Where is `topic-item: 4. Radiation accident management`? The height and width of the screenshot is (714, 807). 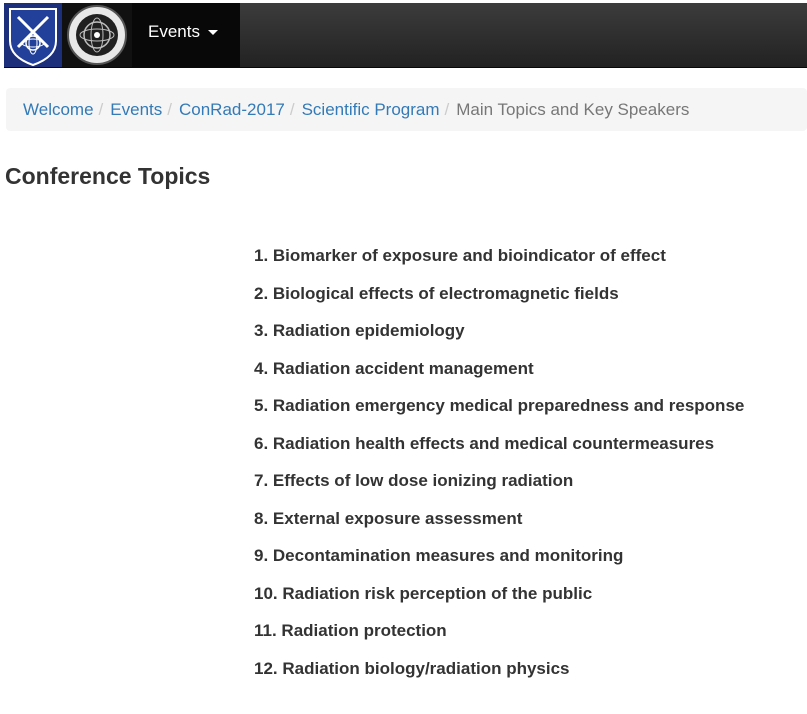 topic-item: 4. Radiation accident management is located at coordinates (394, 368).